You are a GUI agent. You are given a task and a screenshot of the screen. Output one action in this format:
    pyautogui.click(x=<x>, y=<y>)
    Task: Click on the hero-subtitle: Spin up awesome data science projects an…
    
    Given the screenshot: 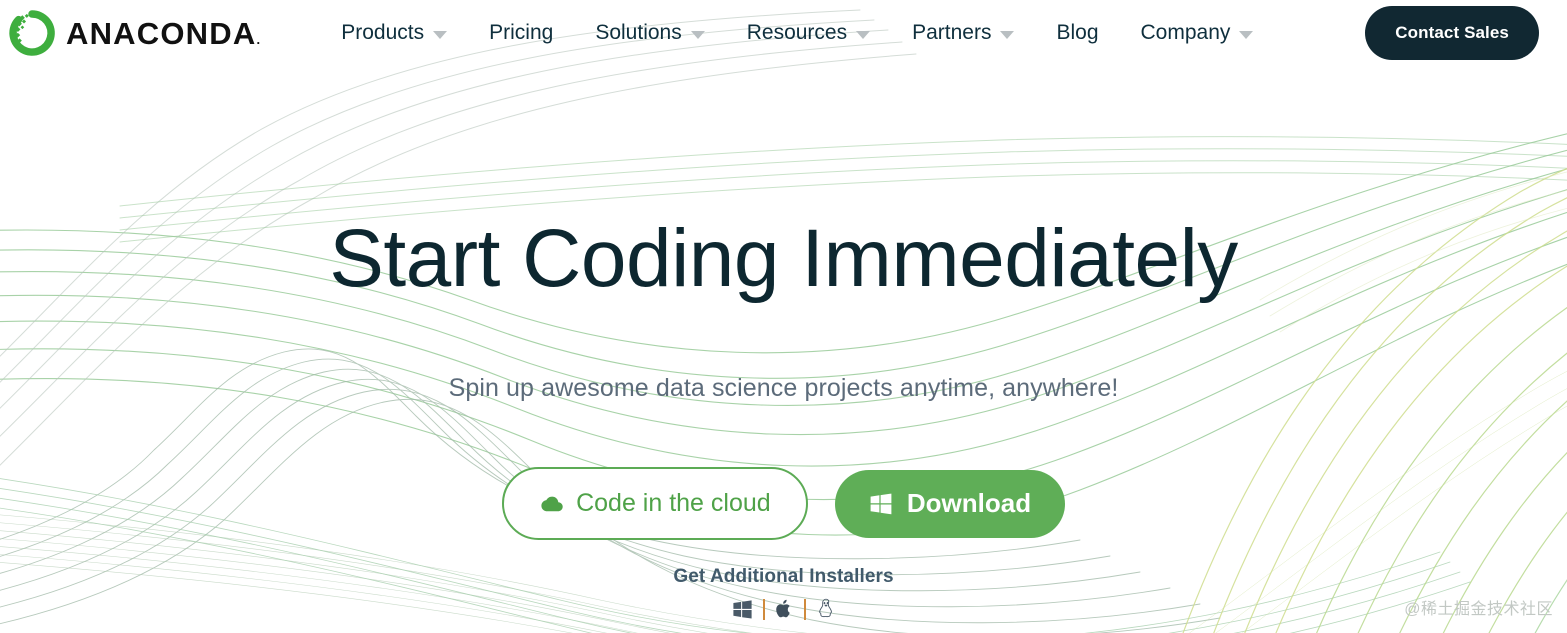 What is the action you would take?
    pyautogui.click(x=783, y=388)
    